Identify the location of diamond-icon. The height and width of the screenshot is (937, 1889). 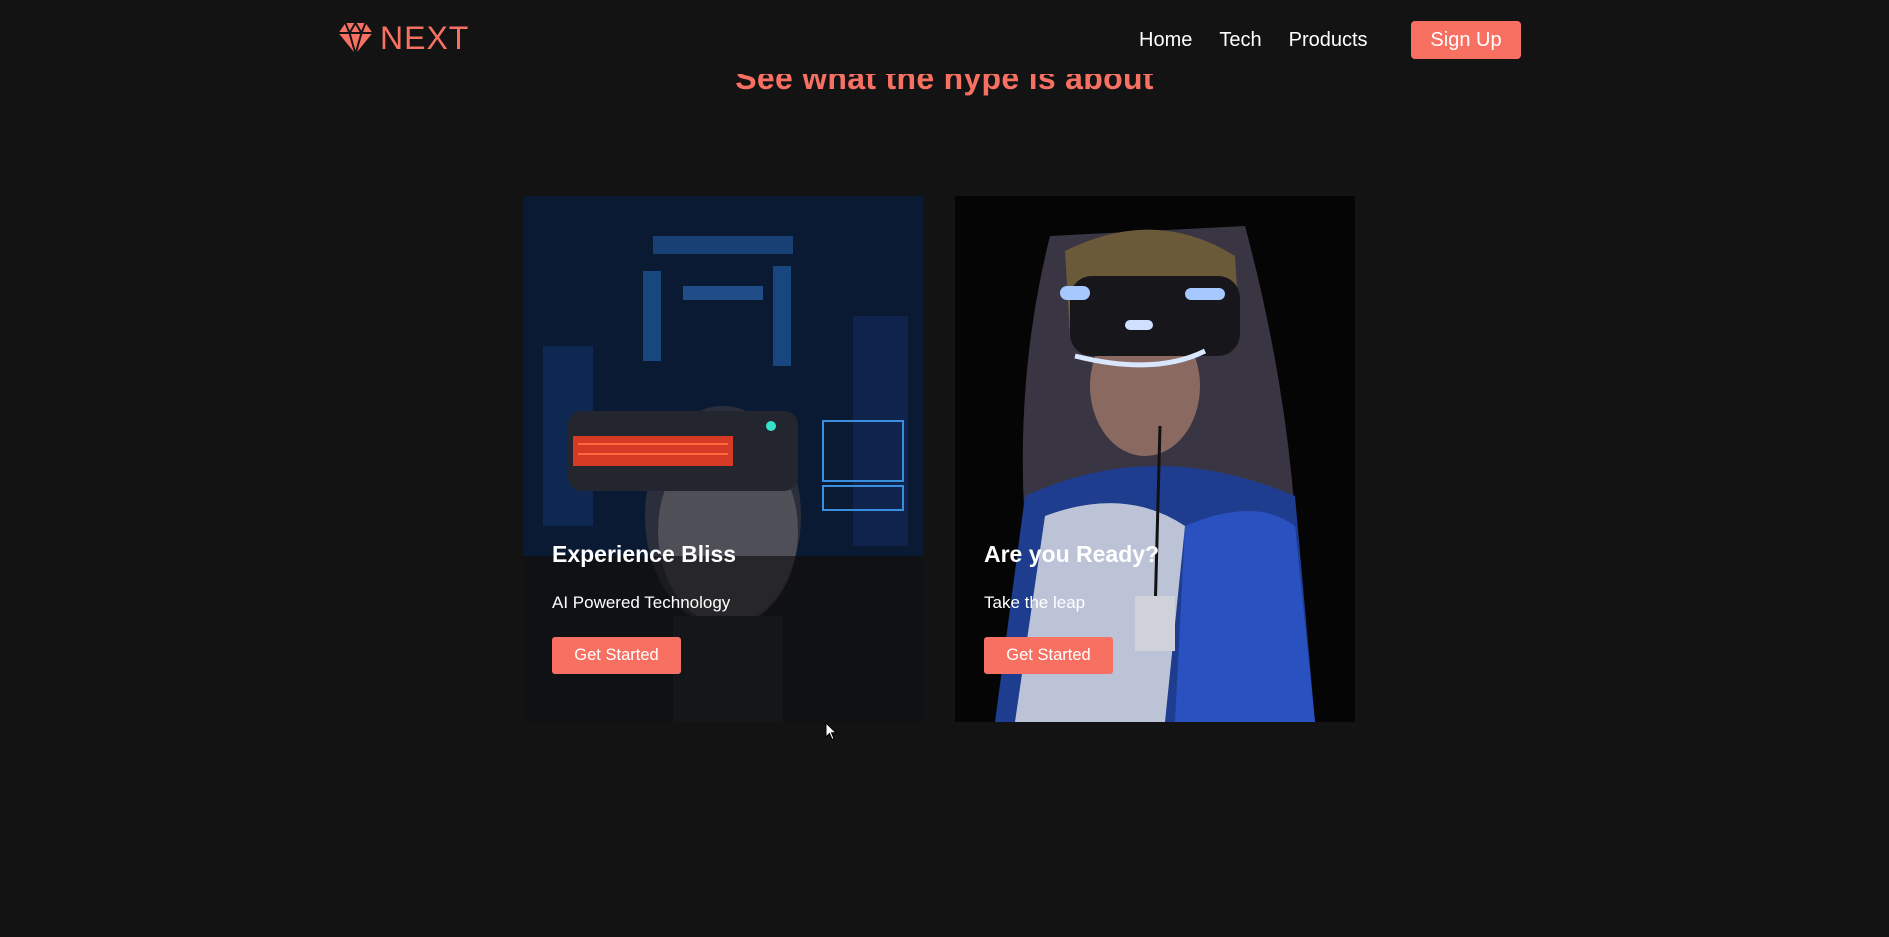
(355, 38).